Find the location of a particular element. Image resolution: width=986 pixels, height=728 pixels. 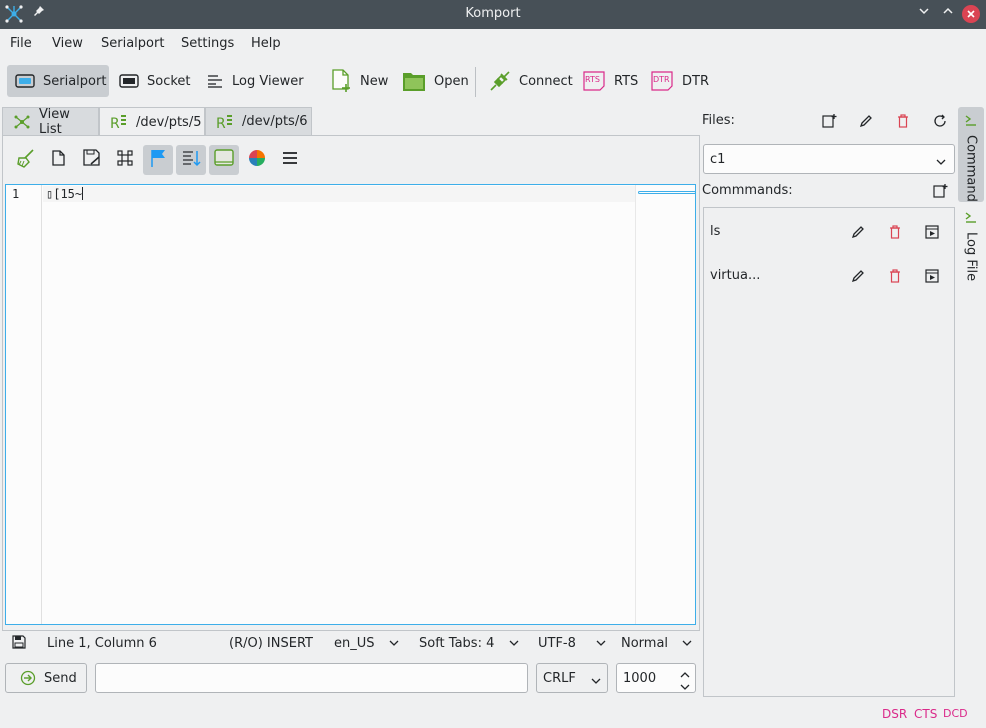

clear-button is located at coordinates (26, 160).